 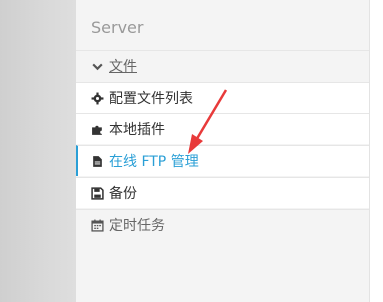 I want to click on puzzle-icon, so click(x=97, y=129).